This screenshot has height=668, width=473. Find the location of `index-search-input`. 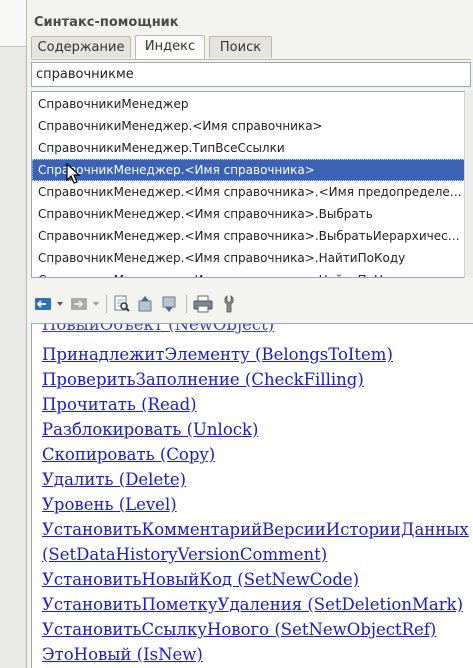

index-search-input is located at coordinates (246, 74).